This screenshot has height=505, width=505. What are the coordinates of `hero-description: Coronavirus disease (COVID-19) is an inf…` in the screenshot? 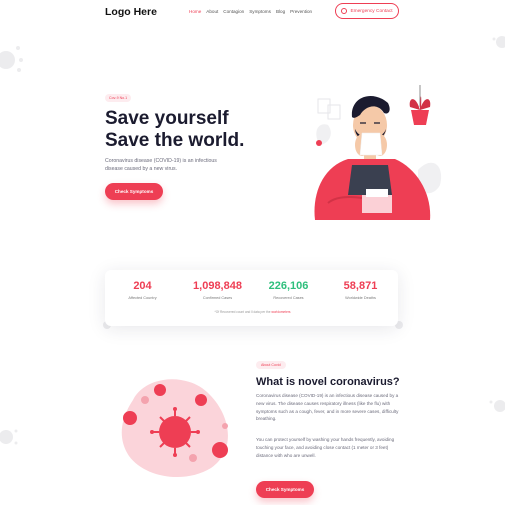 It's located at (161, 165).